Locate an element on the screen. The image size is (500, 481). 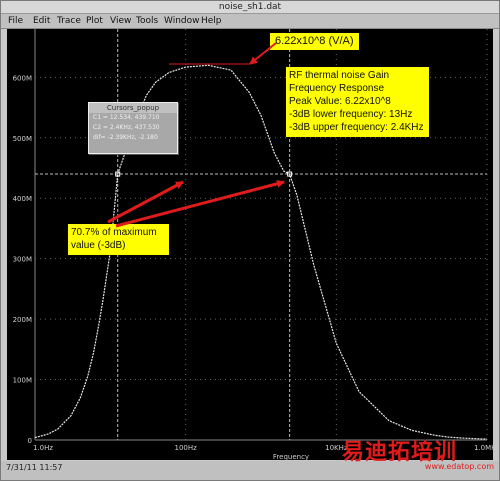
menu-trace: Trace is located at coordinates (69, 21).